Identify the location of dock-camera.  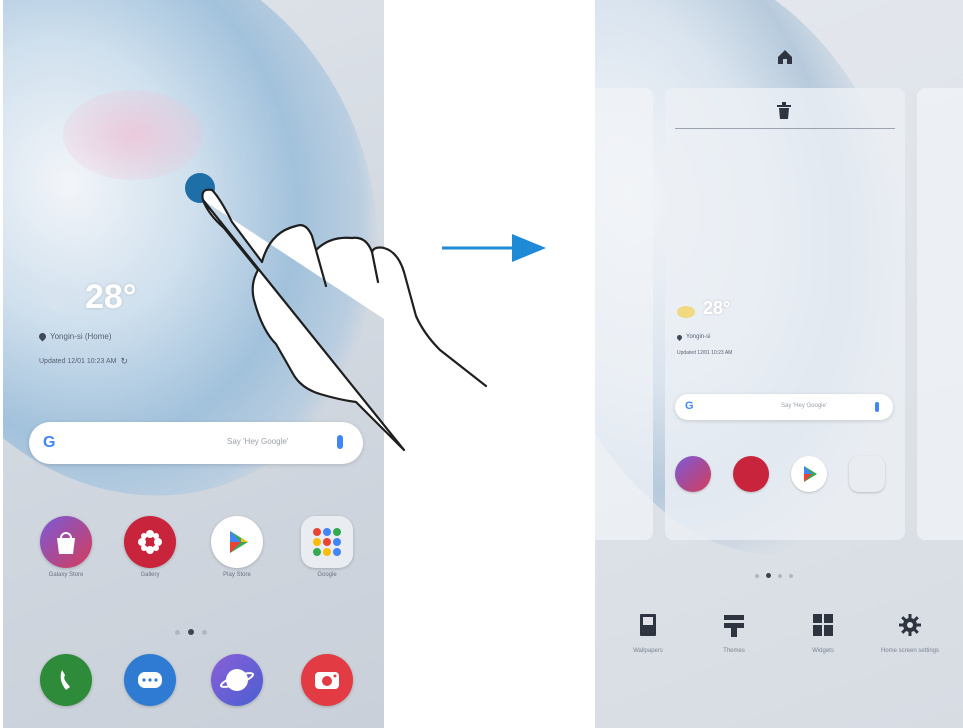
(327, 680).